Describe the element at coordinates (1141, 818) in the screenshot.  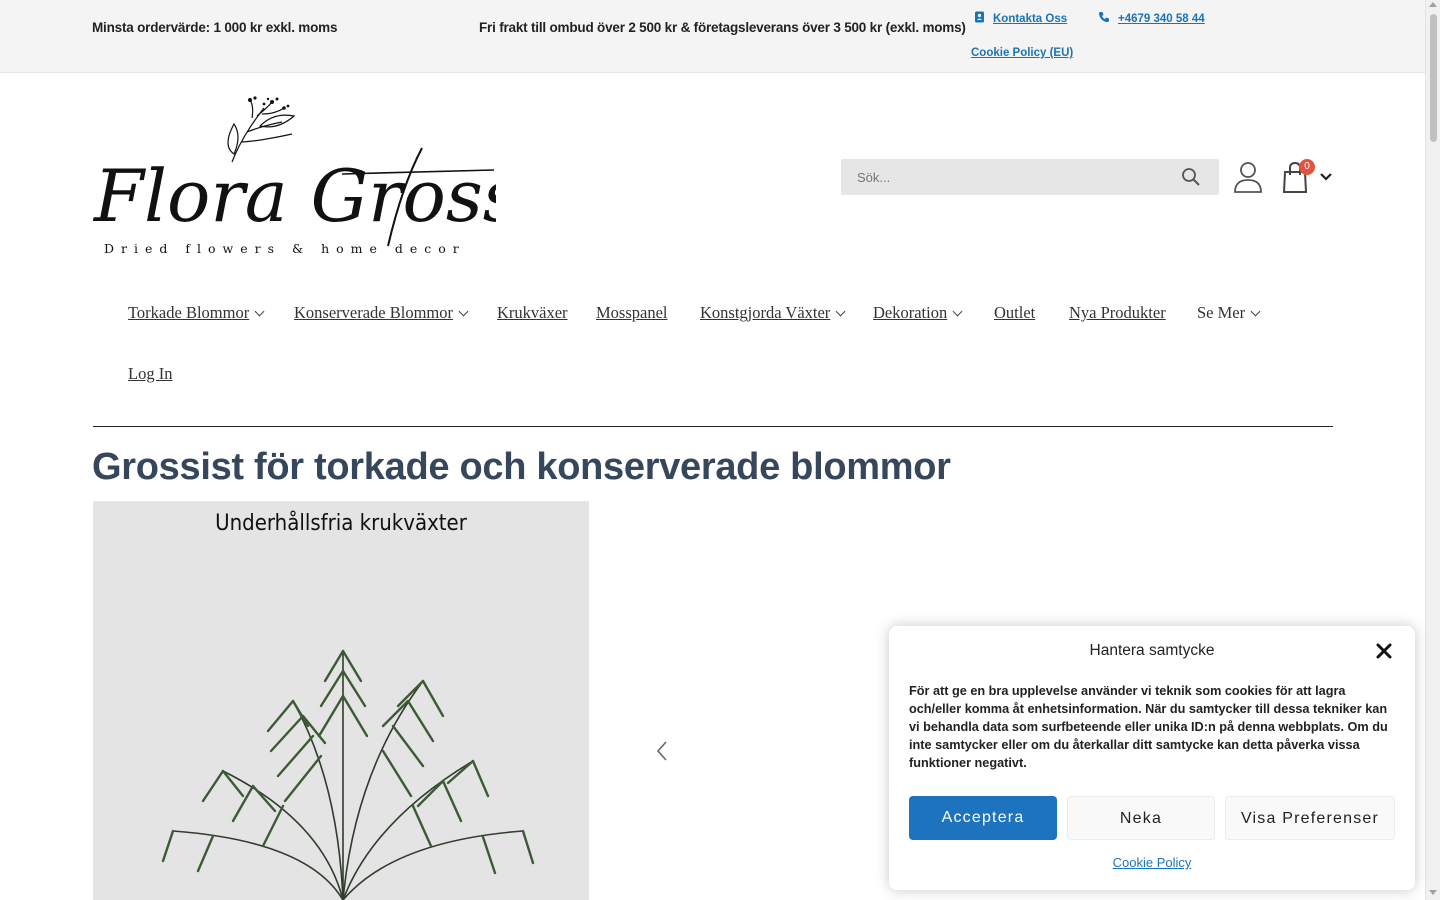
I see `deny-button: Neka` at that location.